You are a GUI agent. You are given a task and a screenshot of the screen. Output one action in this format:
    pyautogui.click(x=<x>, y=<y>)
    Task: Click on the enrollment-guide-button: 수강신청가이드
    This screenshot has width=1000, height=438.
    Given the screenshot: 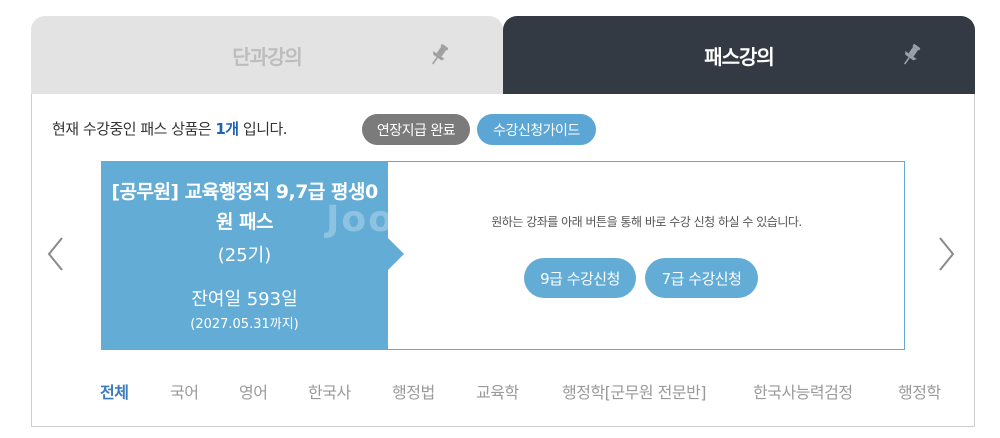 What is the action you would take?
    pyautogui.click(x=536, y=129)
    